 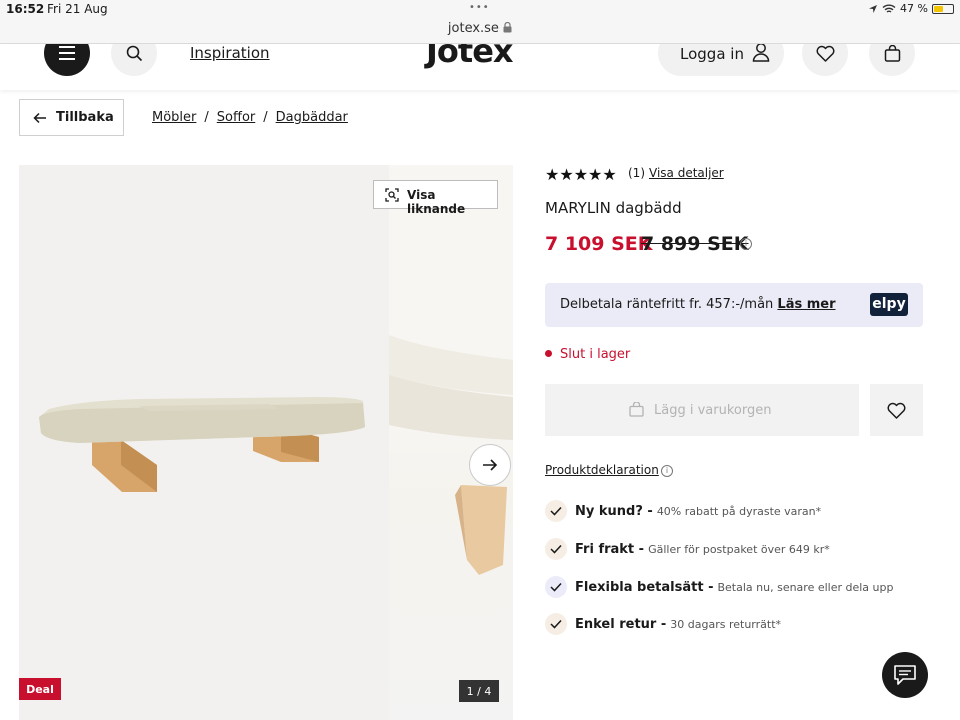 I want to click on usp-subtitle: Betala nu, senare eller dela upp, so click(x=805, y=587).